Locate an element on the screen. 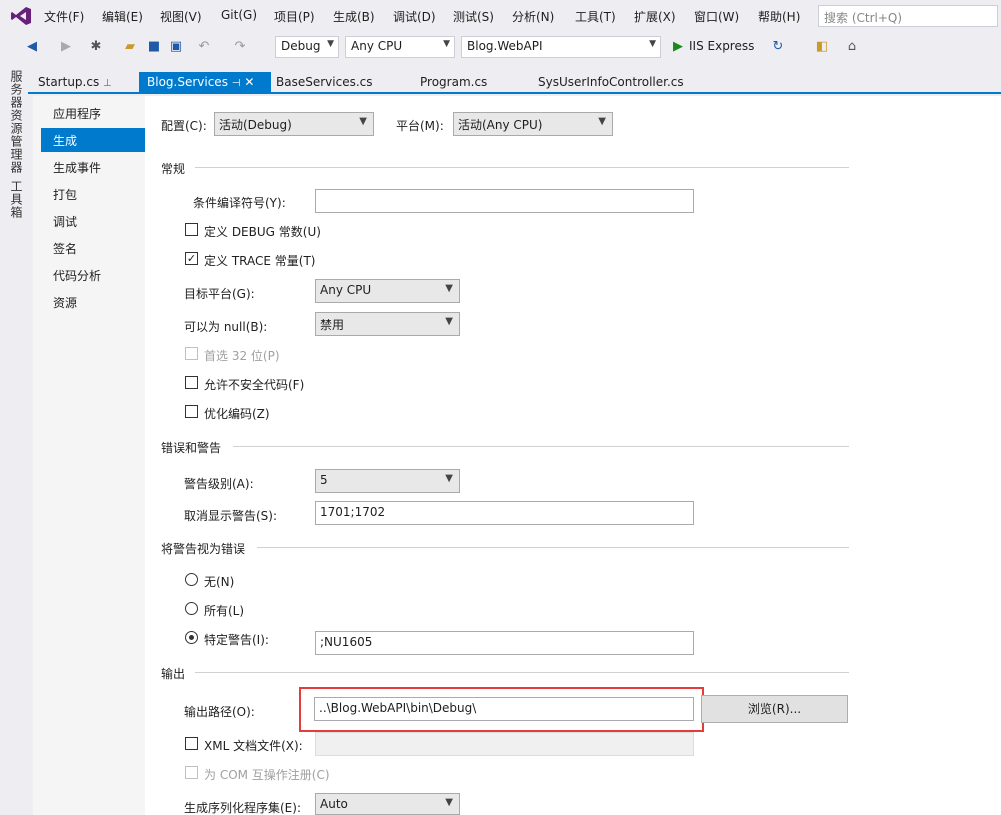  menu-help: 帮助(H) is located at coordinates (779, 16).